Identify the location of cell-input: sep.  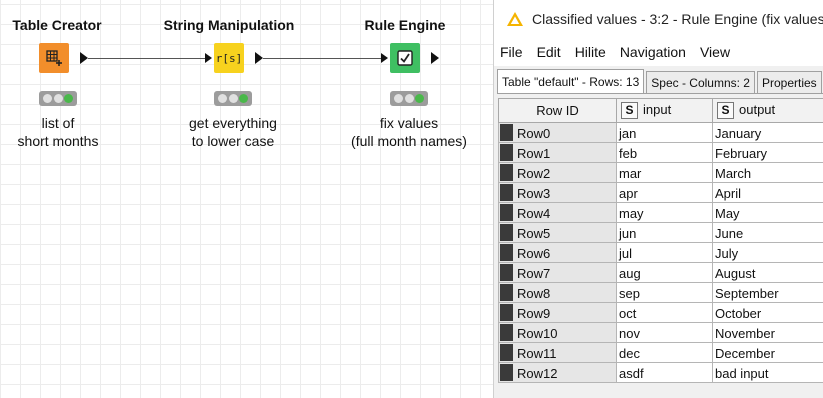
(664, 292).